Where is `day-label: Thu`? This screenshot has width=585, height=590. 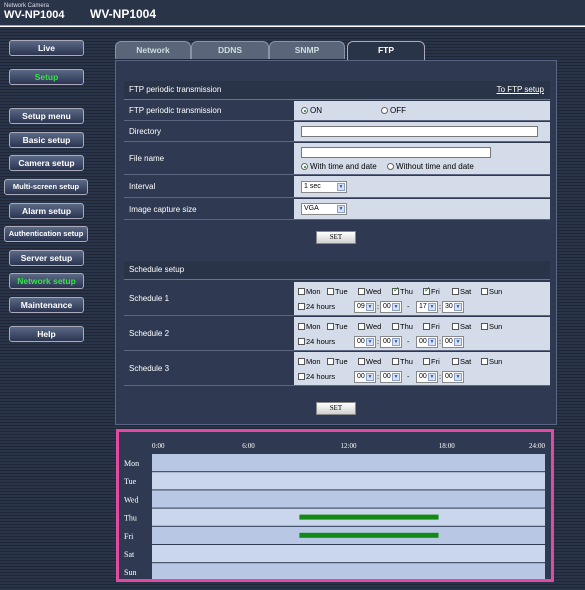 day-label: Thu is located at coordinates (406, 291).